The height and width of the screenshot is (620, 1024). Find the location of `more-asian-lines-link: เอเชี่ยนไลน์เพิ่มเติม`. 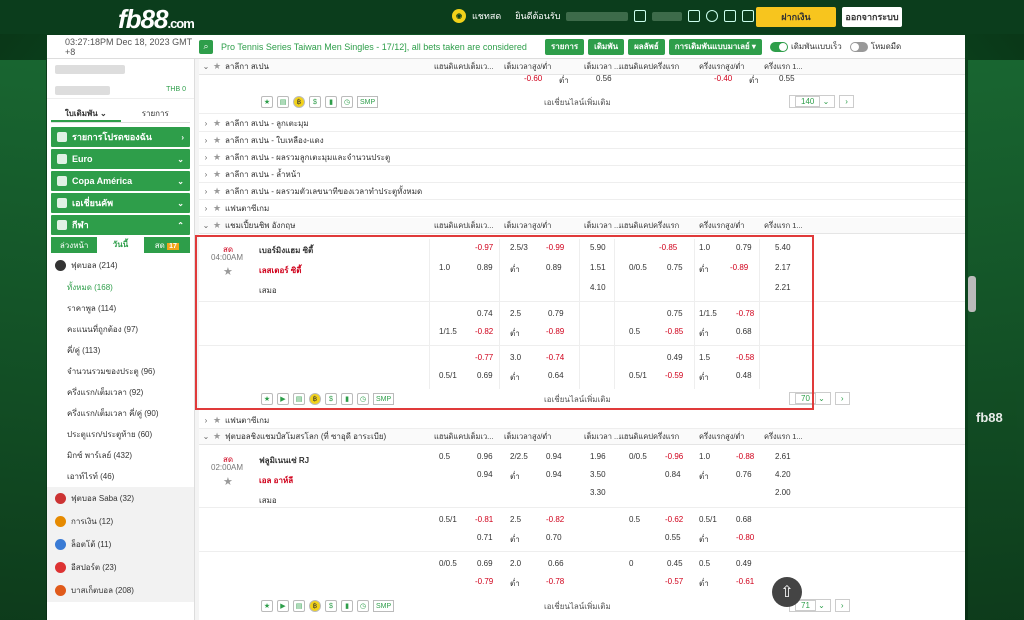

more-asian-lines-link: เอเชี่ยนไลน์เพิ่มเติม is located at coordinates (577, 102).